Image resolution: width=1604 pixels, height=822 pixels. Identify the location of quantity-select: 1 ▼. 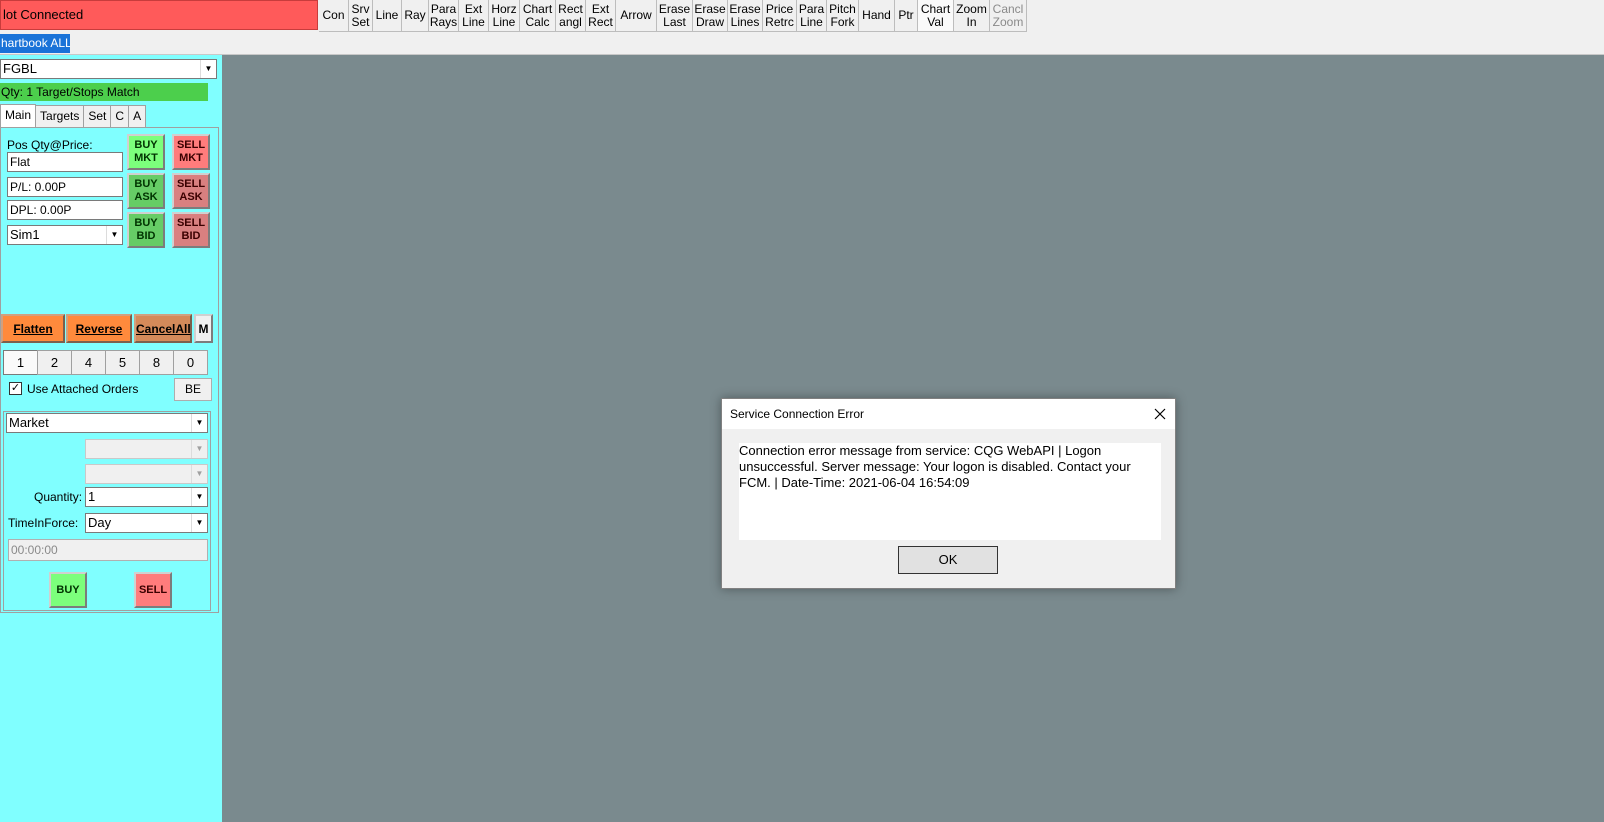
(146, 497).